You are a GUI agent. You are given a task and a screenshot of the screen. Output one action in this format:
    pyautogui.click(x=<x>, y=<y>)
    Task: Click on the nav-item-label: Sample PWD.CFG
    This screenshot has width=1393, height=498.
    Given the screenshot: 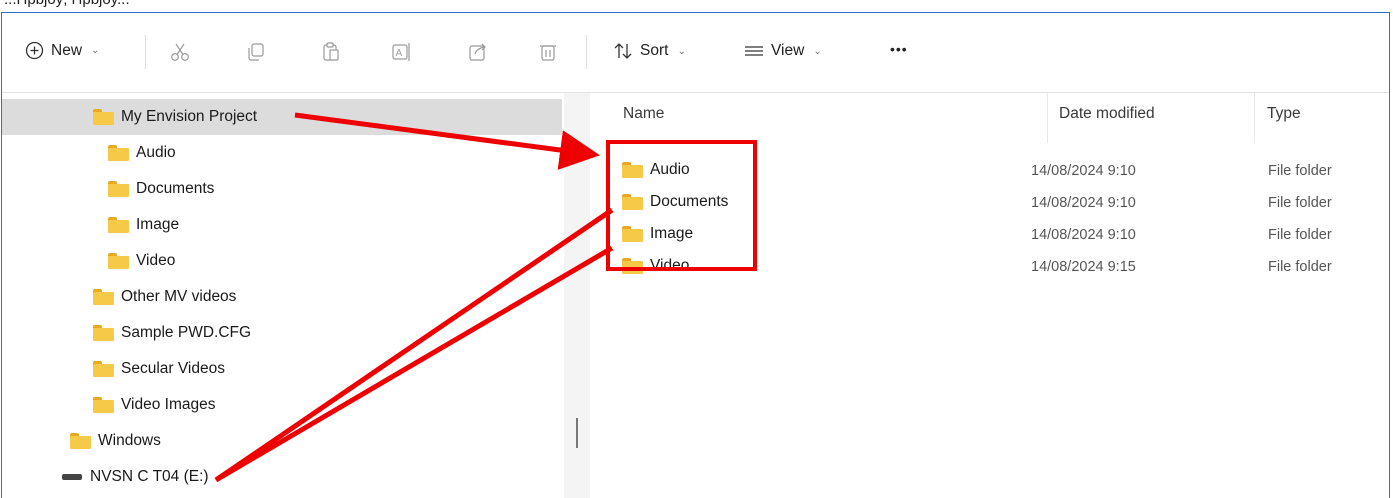 What is the action you would take?
    pyautogui.click(x=186, y=332)
    